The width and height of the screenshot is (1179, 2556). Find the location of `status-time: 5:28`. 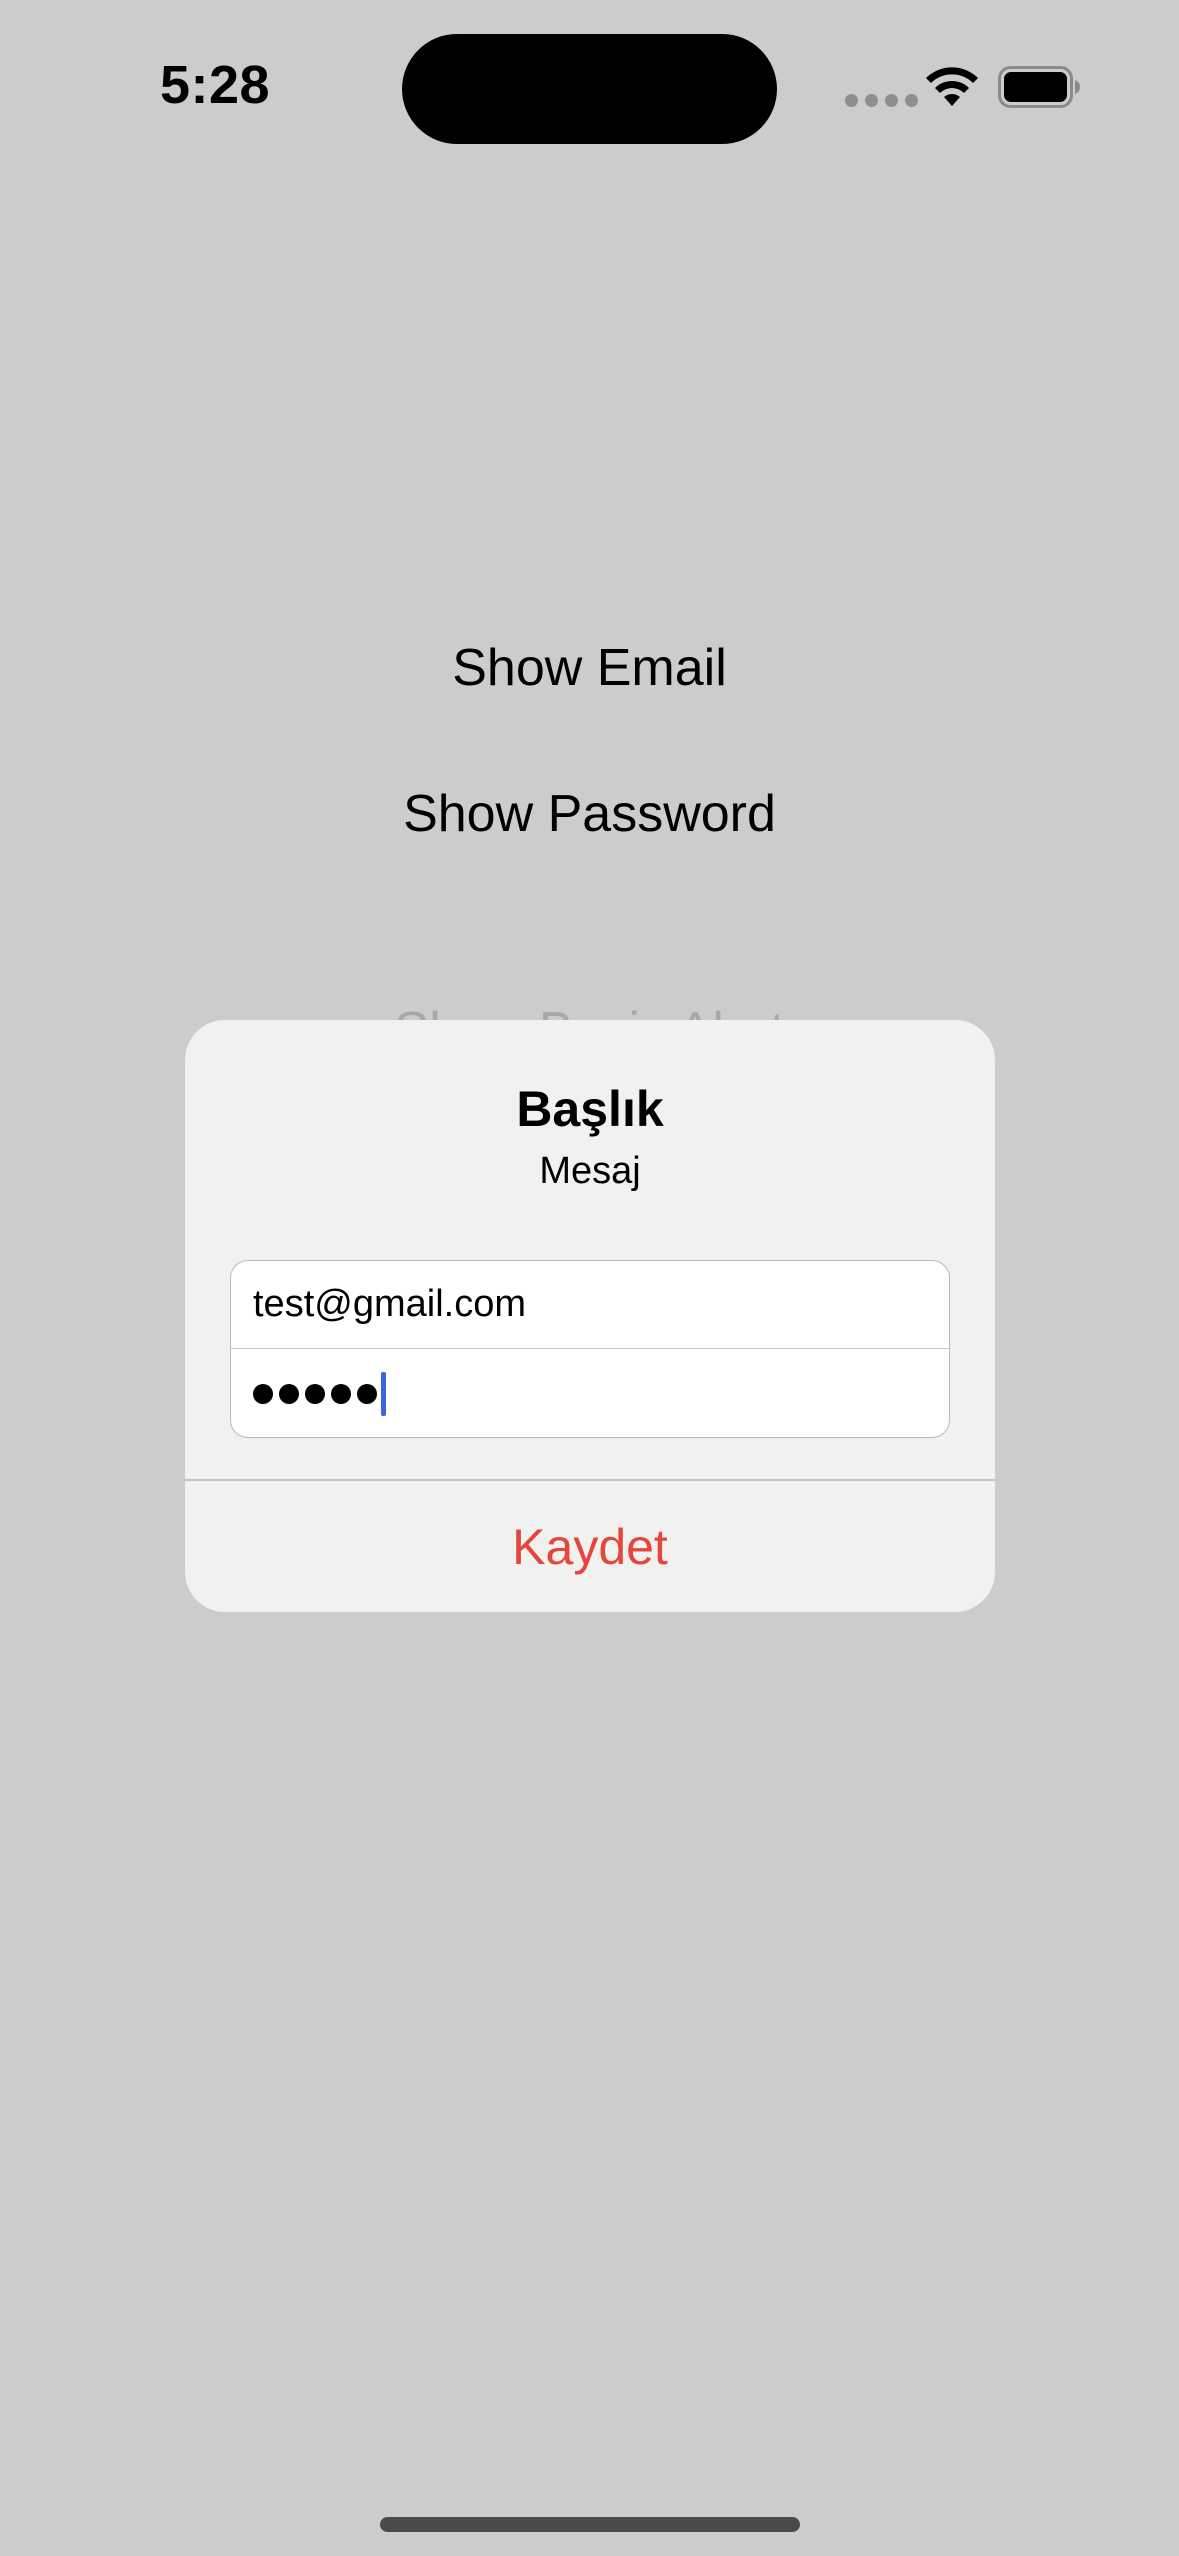

status-time: 5:28 is located at coordinates (215, 85).